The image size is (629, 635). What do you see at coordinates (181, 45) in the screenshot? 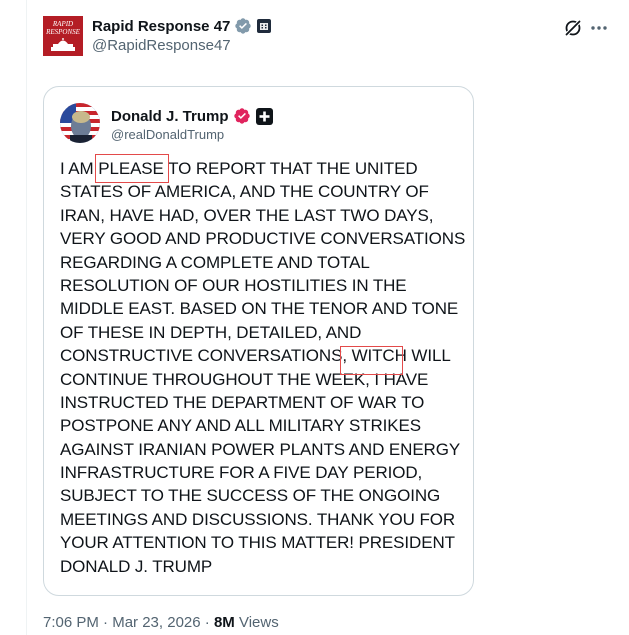
I see `author-handle: @RapidResponse47` at bounding box center [181, 45].